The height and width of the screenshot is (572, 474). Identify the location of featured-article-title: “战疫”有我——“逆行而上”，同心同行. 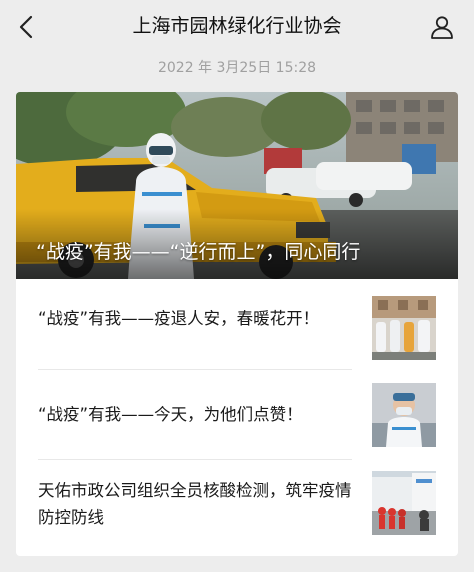
(198, 252).